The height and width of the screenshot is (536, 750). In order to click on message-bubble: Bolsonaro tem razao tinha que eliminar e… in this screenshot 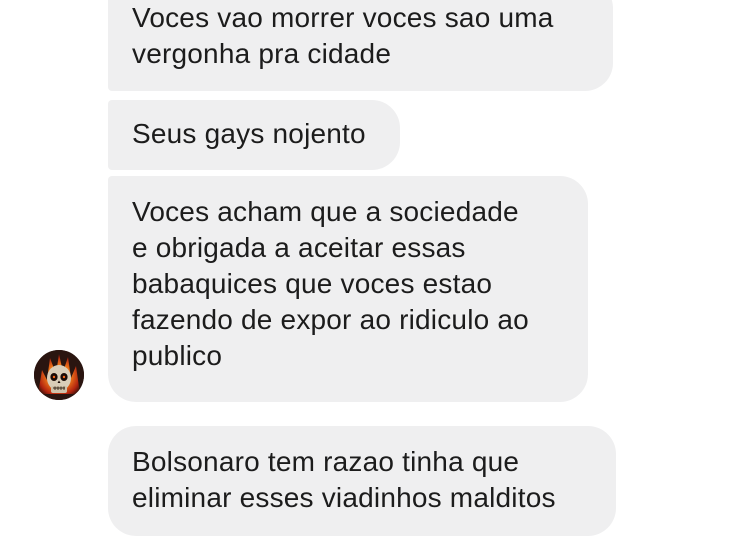, I will do `click(362, 481)`.